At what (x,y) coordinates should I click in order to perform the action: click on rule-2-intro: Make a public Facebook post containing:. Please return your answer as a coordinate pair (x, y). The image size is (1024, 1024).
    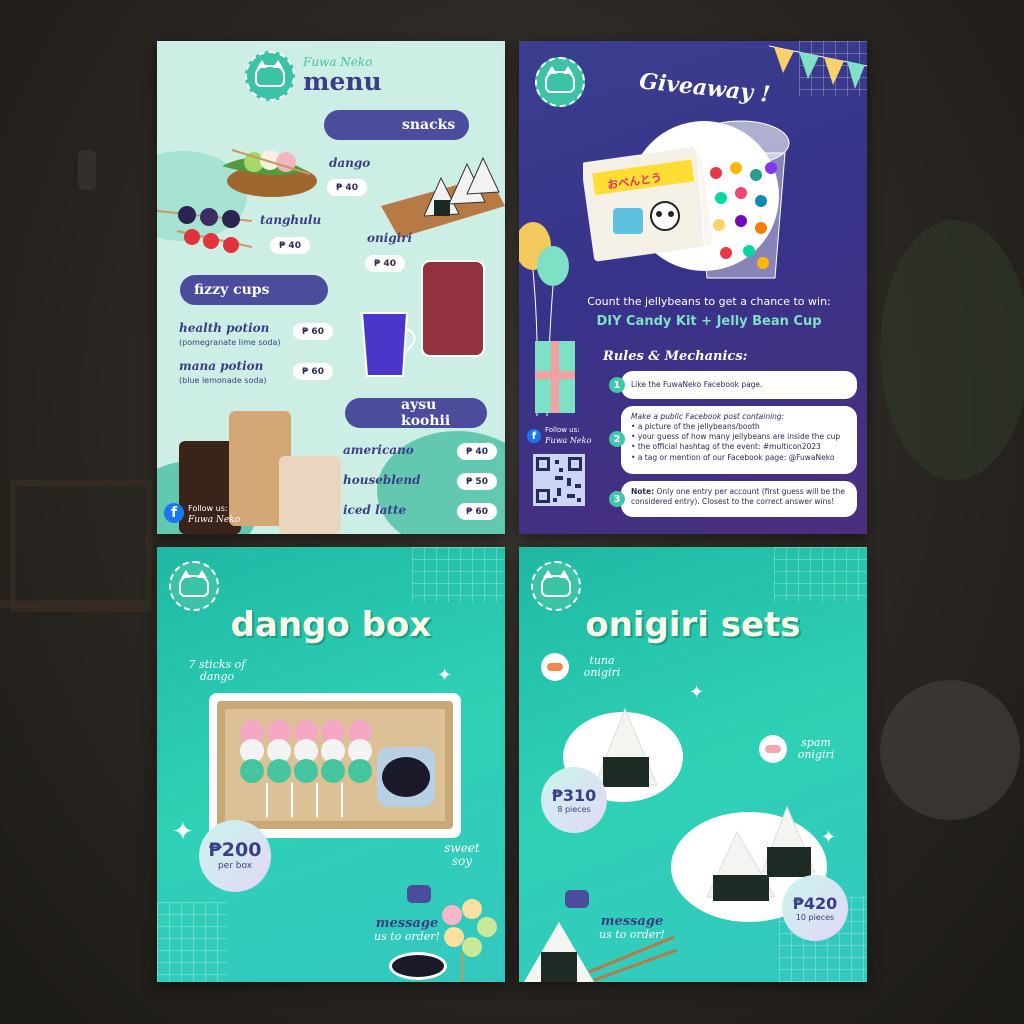
    Looking at the image, I should click on (708, 416).